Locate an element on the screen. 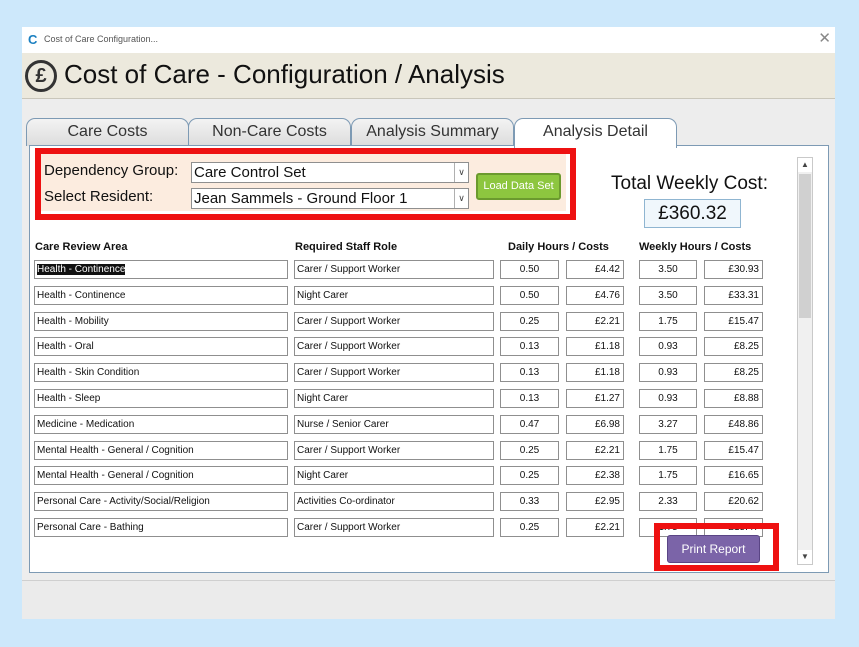 The image size is (859, 647). weekly-cost-field: £16.65 is located at coordinates (733, 475).